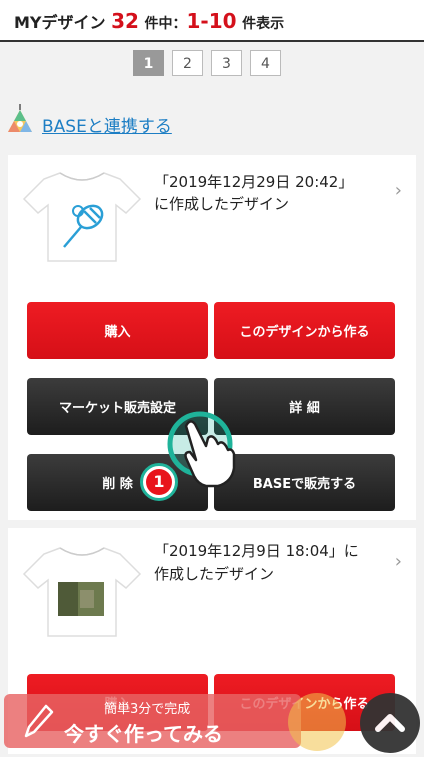  I want to click on design-date: 「2019年12月9日 18:04」に, so click(256, 551).